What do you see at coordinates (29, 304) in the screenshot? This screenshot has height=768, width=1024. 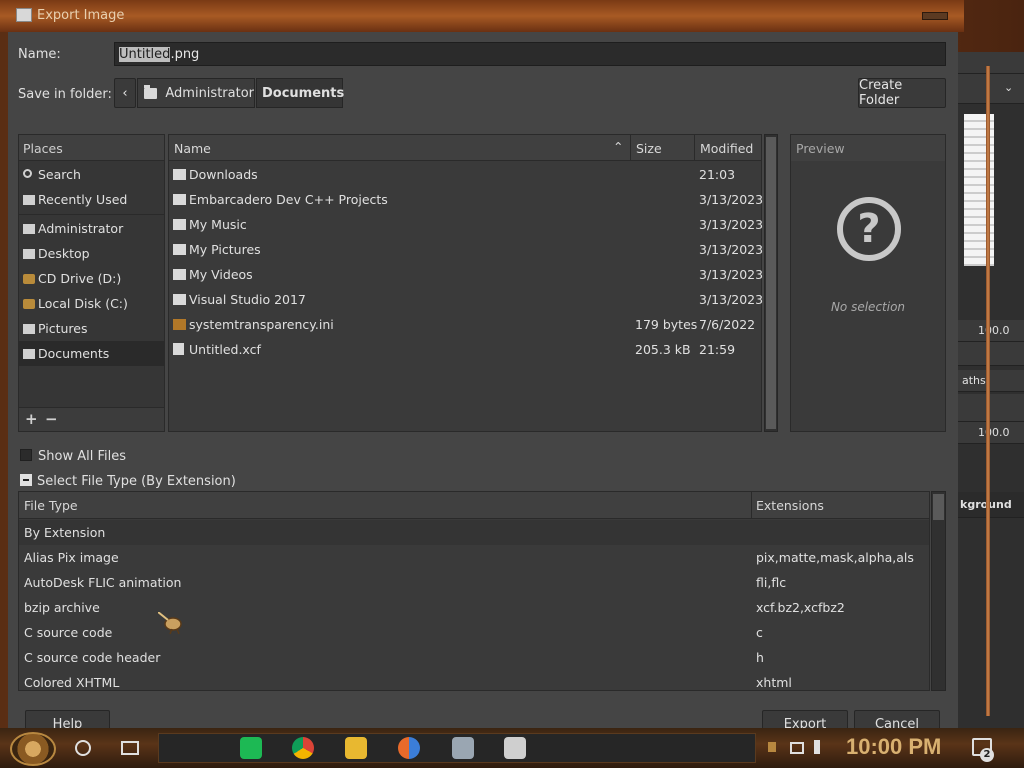 I see `disk-drive-icon` at bounding box center [29, 304].